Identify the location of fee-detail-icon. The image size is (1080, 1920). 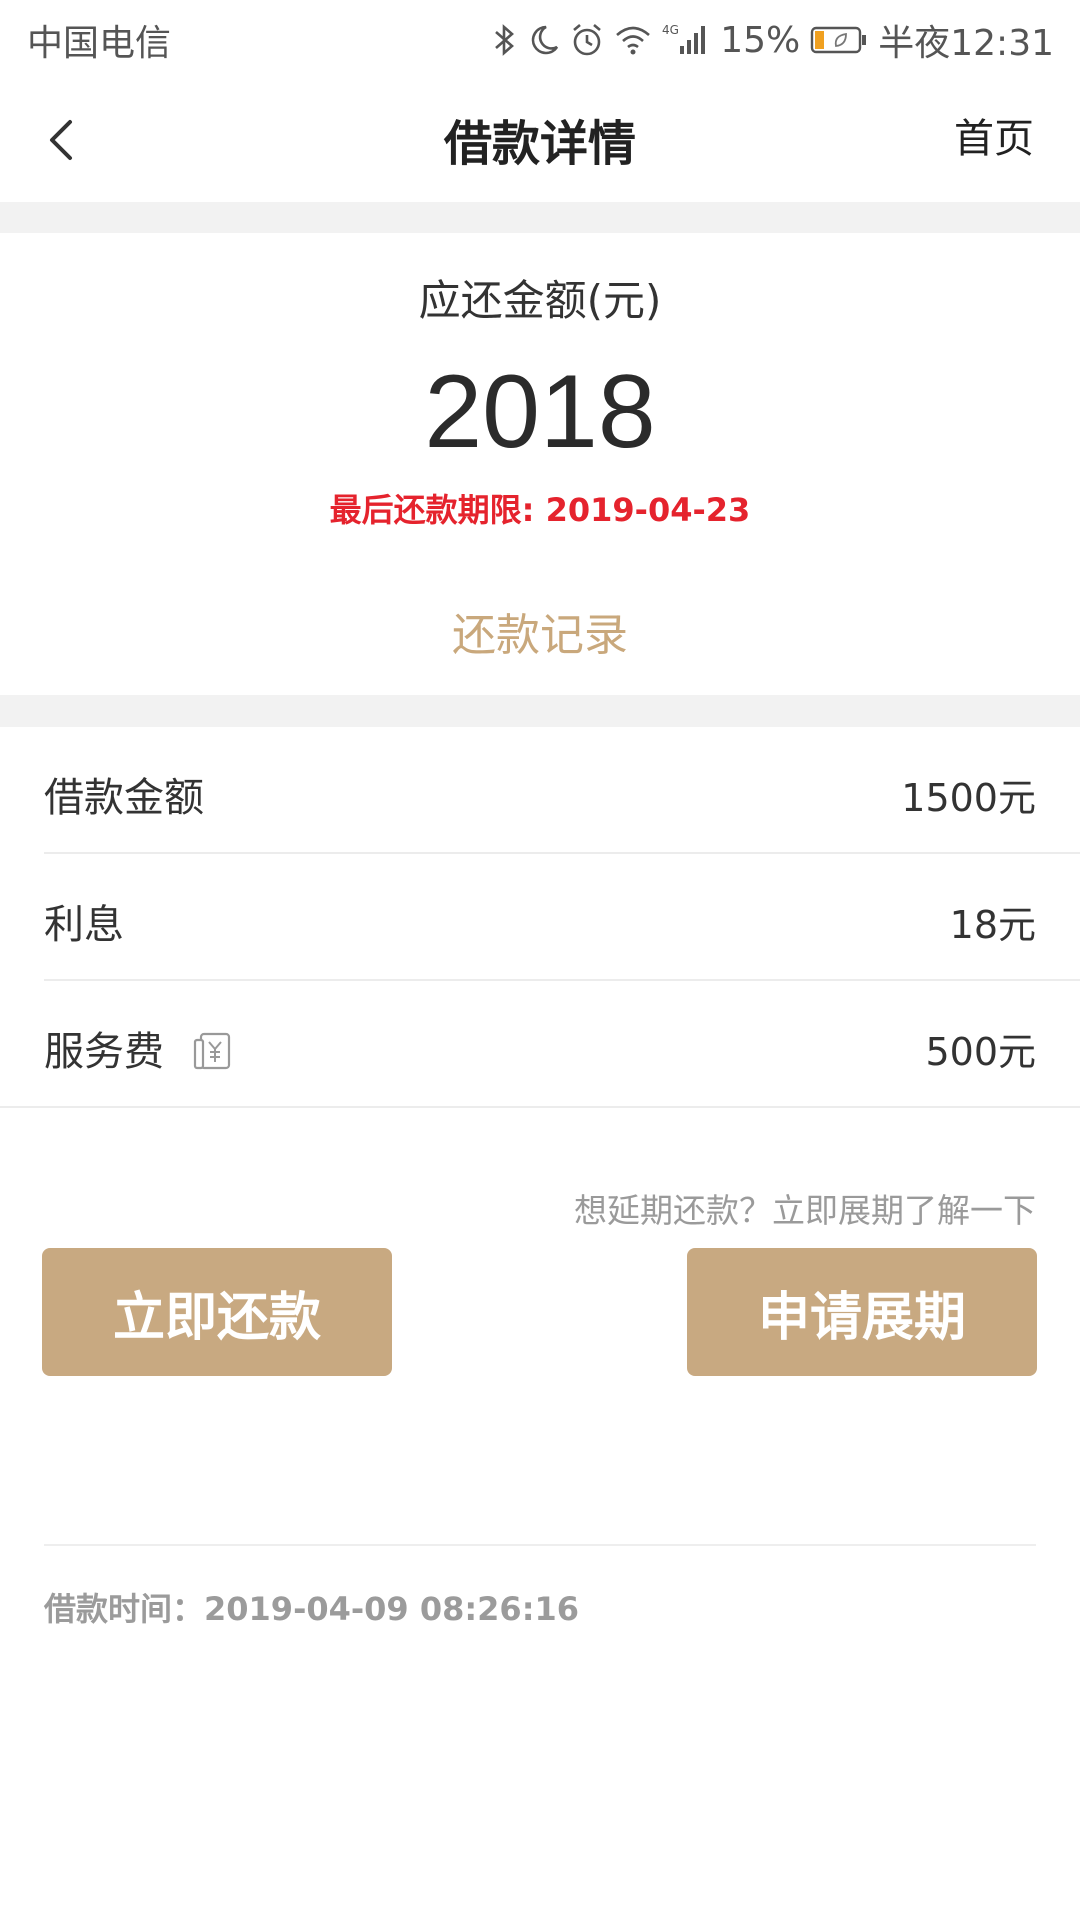
(213, 1051).